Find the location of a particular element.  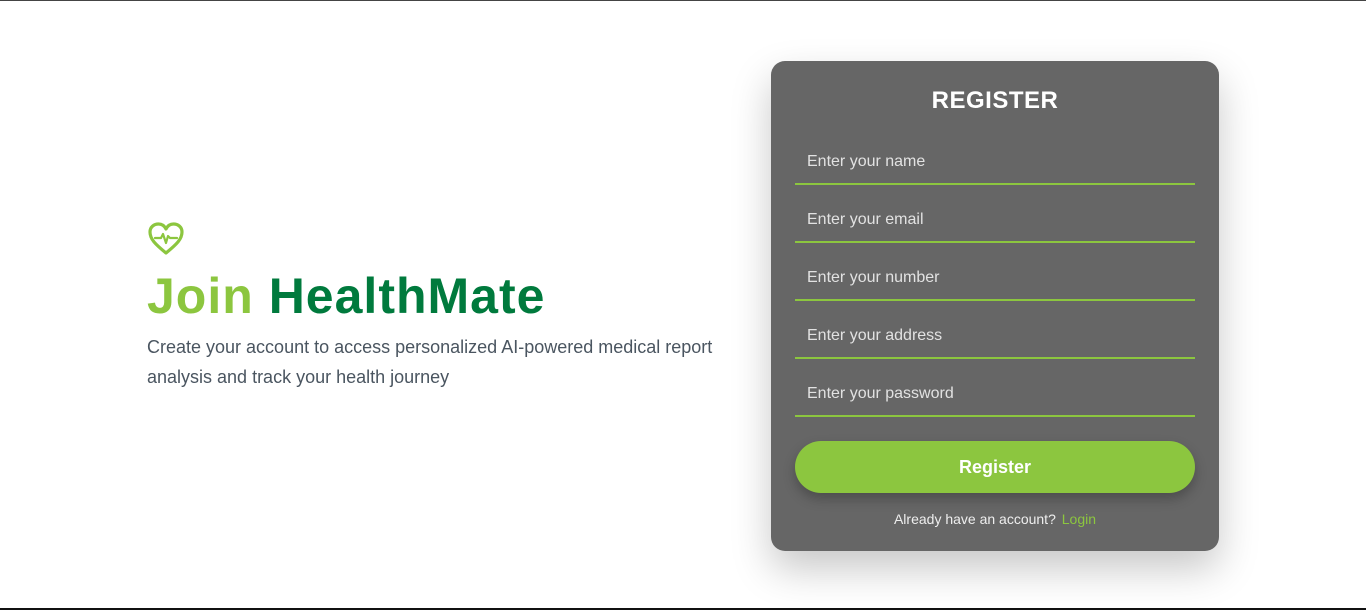

heart-pulse-icon is located at coordinates (166, 238).